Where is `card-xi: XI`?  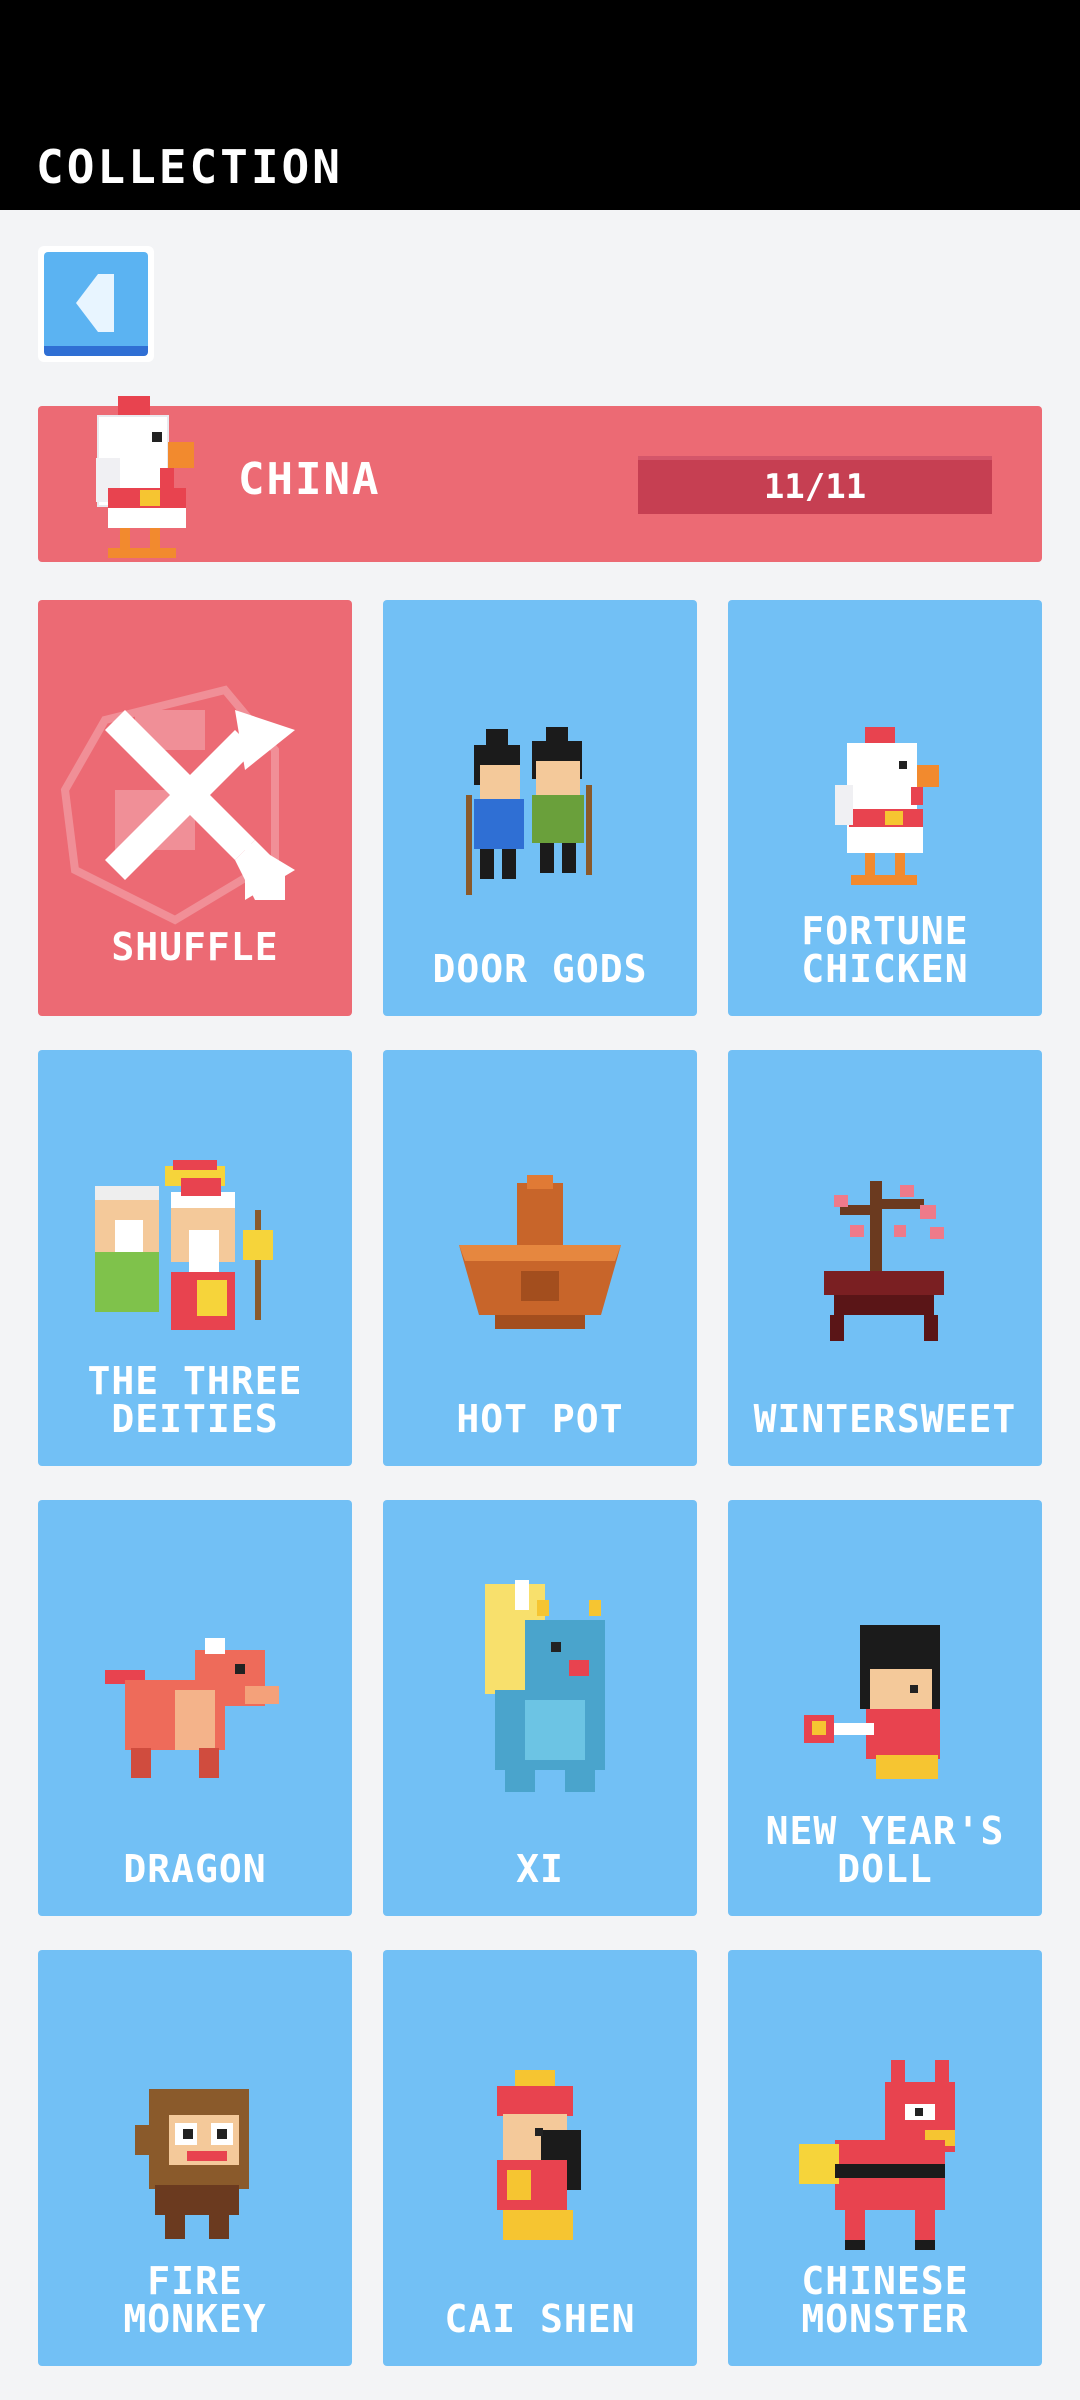 card-xi: XI is located at coordinates (540, 1708).